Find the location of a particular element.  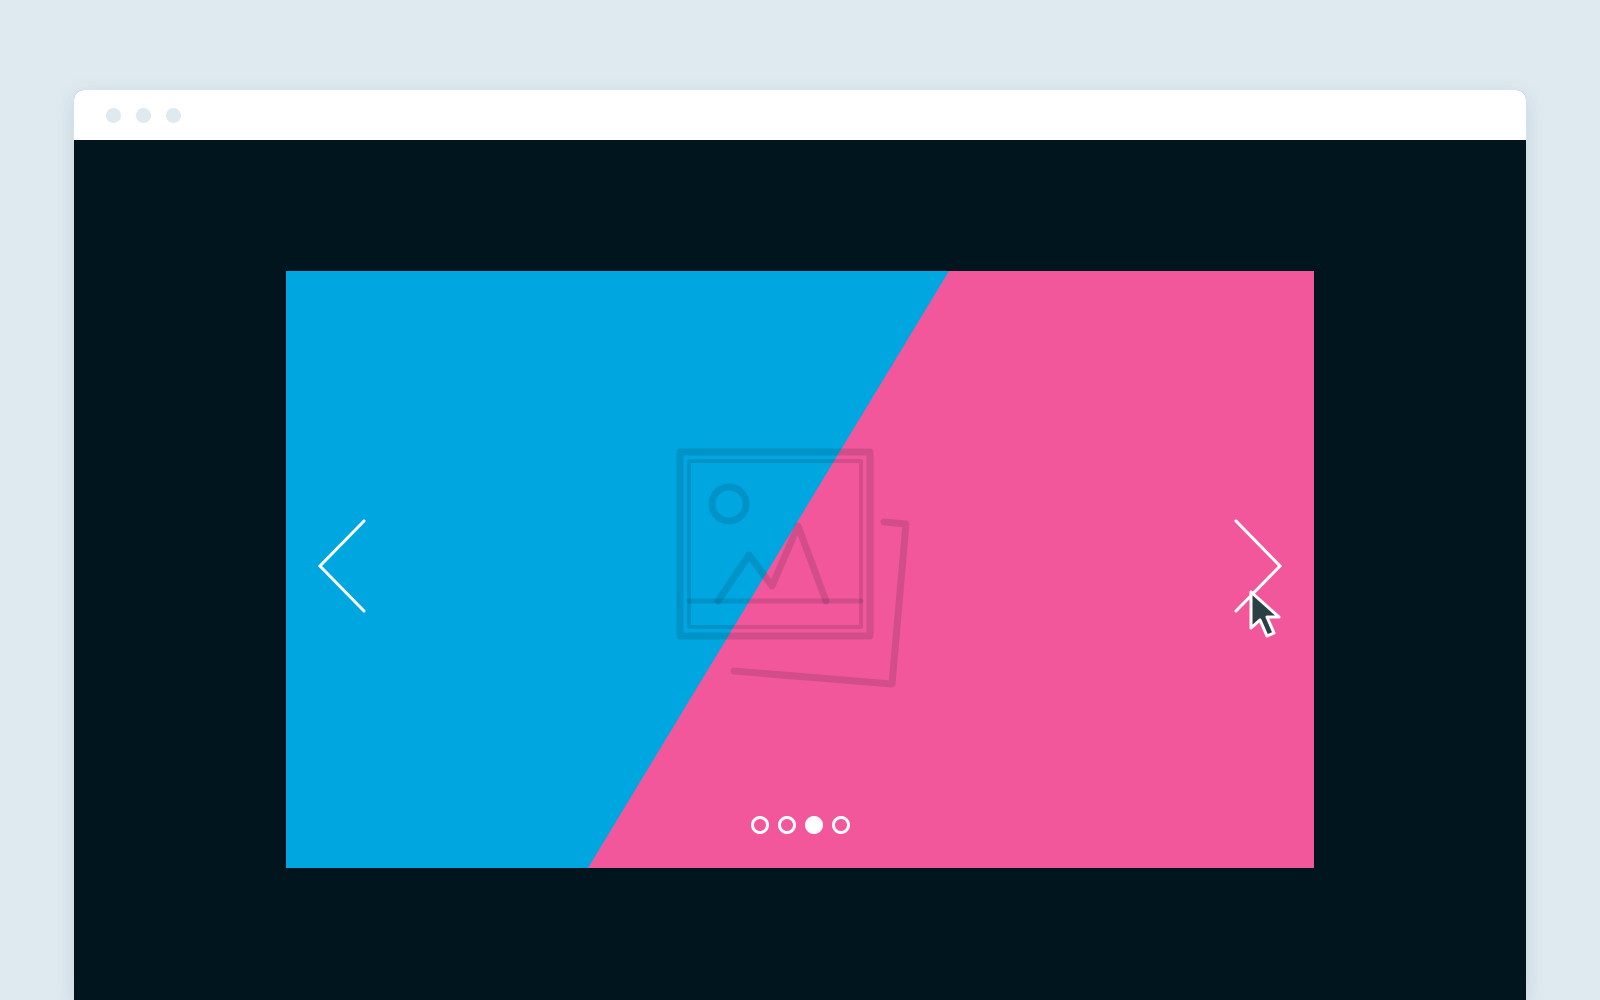

slide-dot-3-active is located at coordinates (813, 825).